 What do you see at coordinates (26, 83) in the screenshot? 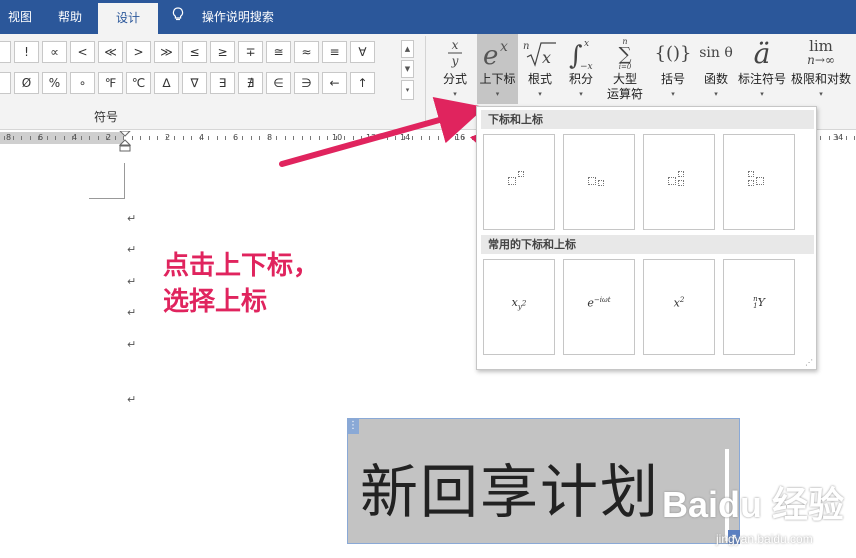
I see `symbol-button: Ø` at bounding box center [26, 83].